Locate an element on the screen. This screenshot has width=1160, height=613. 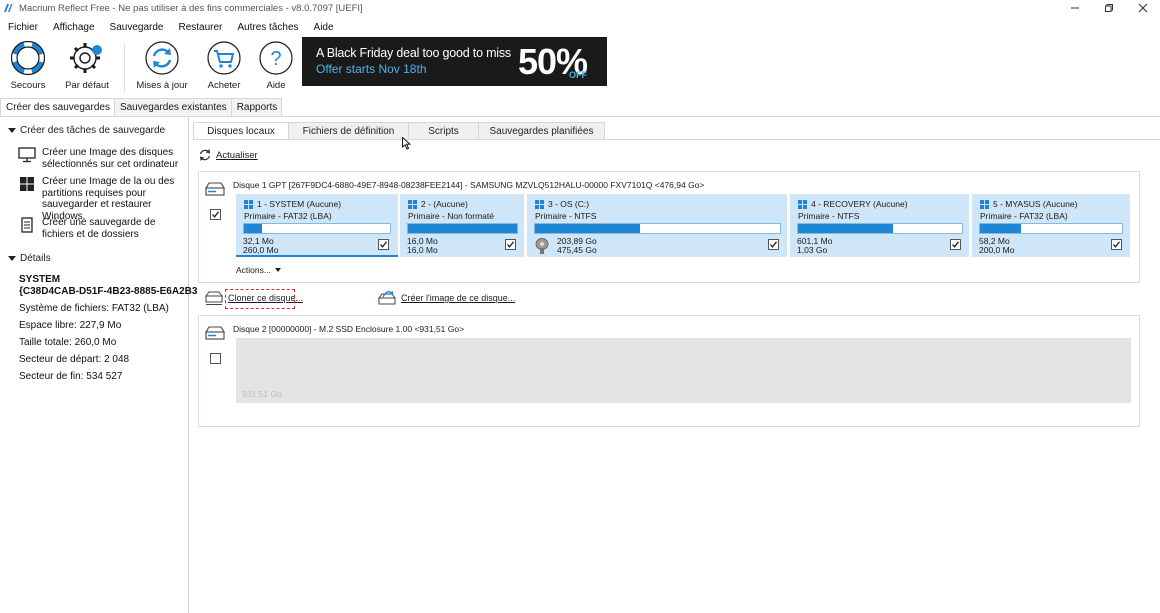
details-section-header: Détails is located at coordinates (29, 258).